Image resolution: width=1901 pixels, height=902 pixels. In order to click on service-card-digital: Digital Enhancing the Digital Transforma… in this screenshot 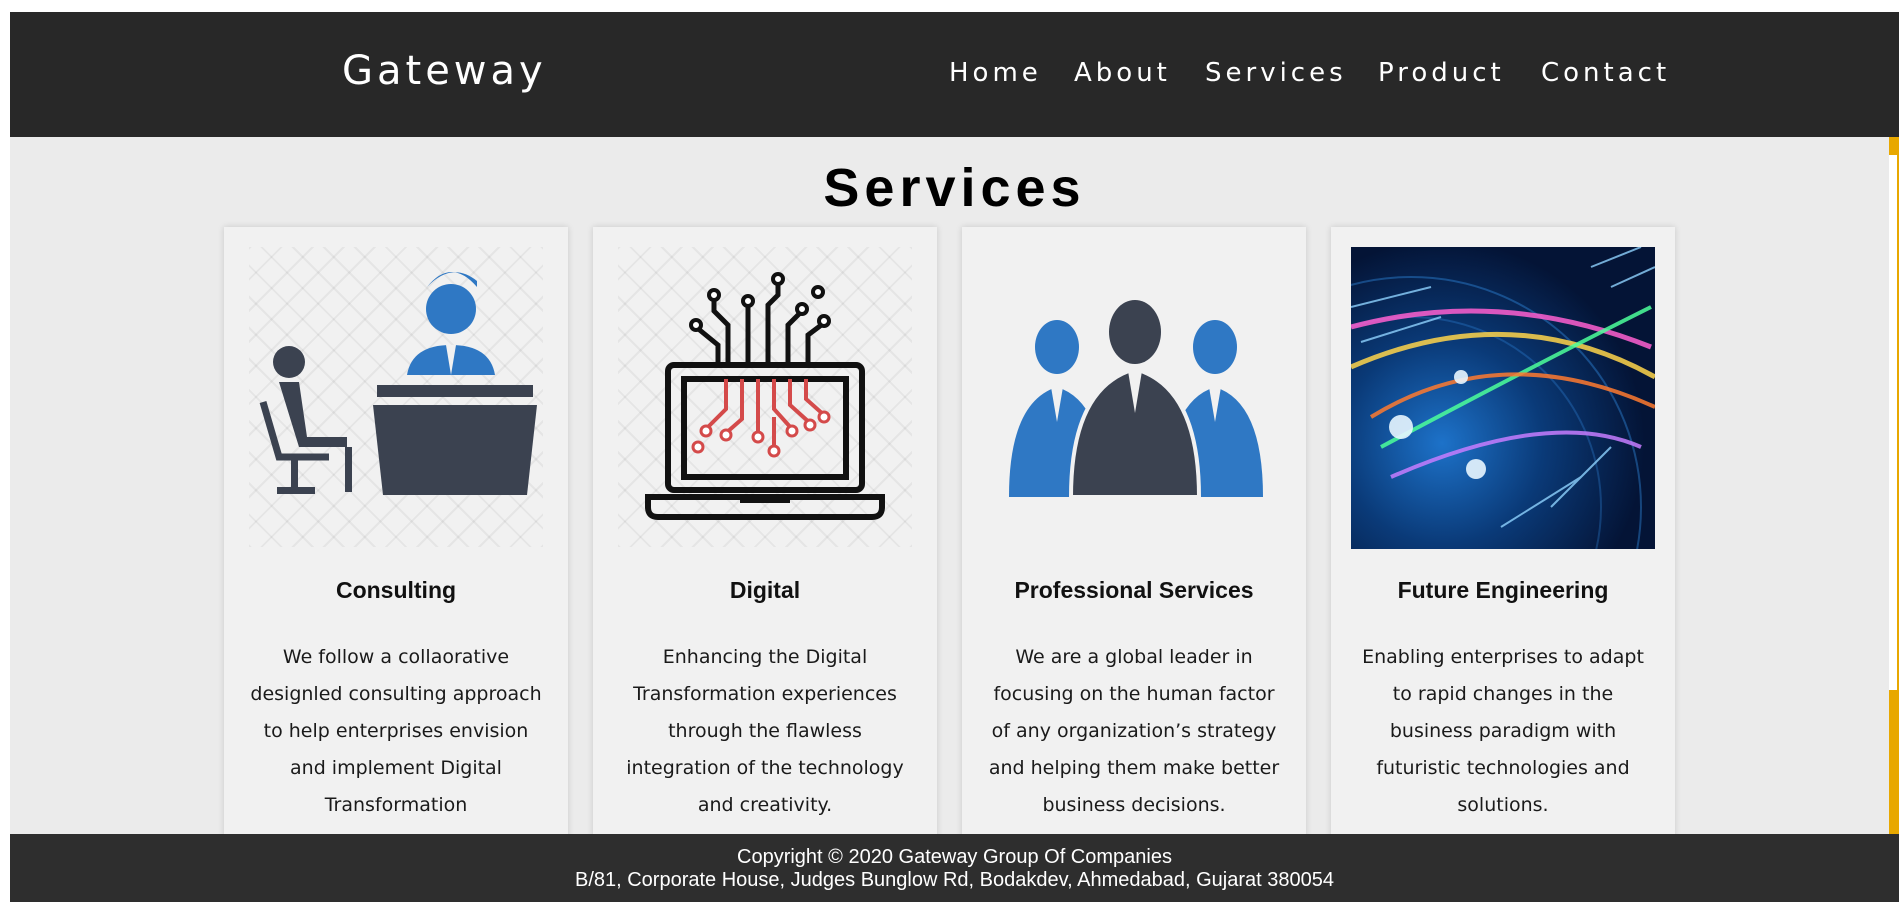, I will do `click(765, 547)`.